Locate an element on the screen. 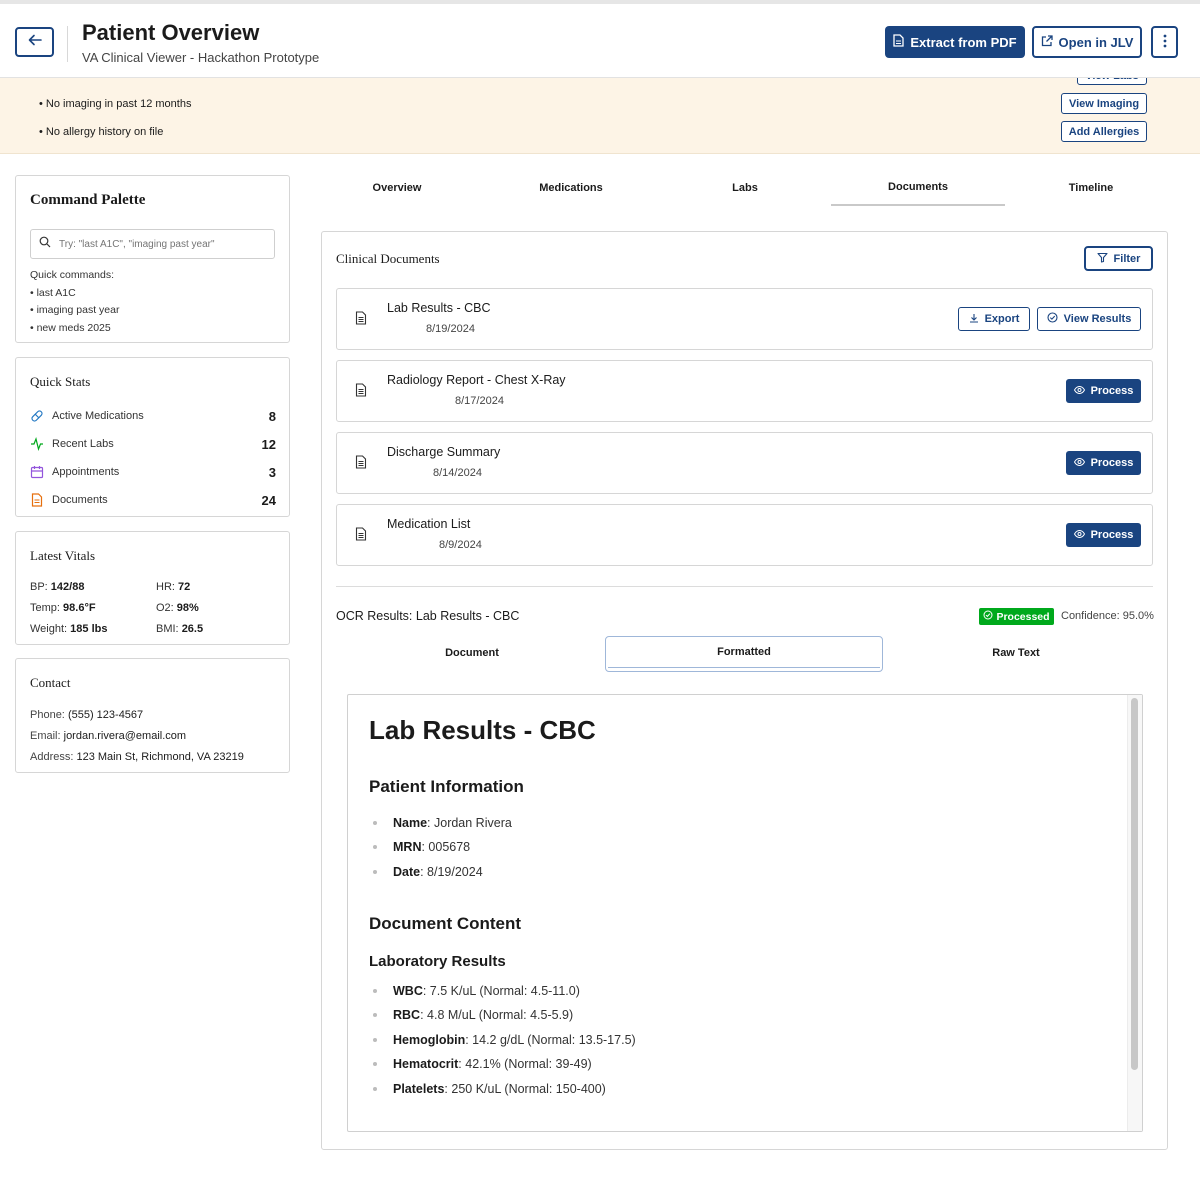 The width and height of the screenshot is (1200, 1178). item-value: : 14.2 g/dL (Normal: 13.5-17.5) is located at coordinates (550, 1040).